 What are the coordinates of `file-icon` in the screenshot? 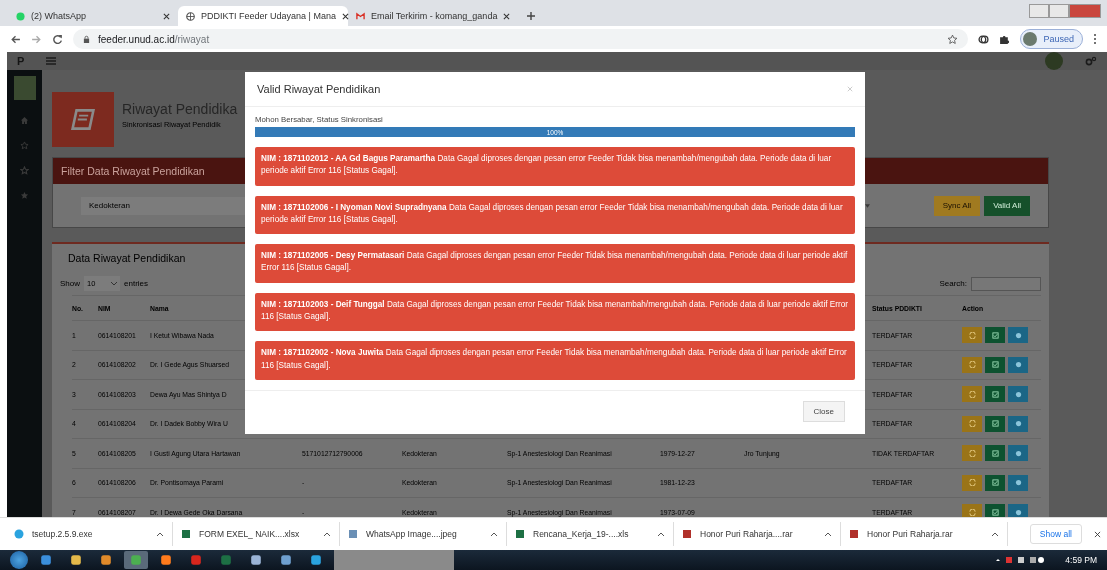 It's located at (19, 534).